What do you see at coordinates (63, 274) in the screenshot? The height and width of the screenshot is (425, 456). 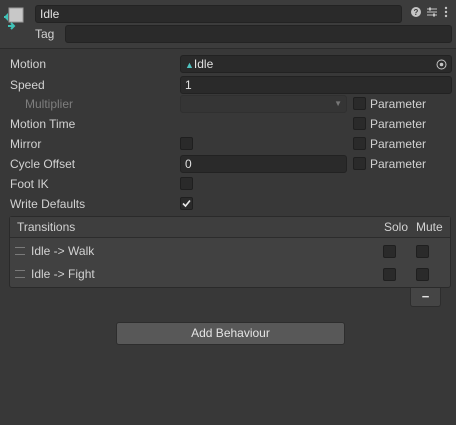 I see `transition-label: Idle -> Fight` at bounding box center [63, 274].